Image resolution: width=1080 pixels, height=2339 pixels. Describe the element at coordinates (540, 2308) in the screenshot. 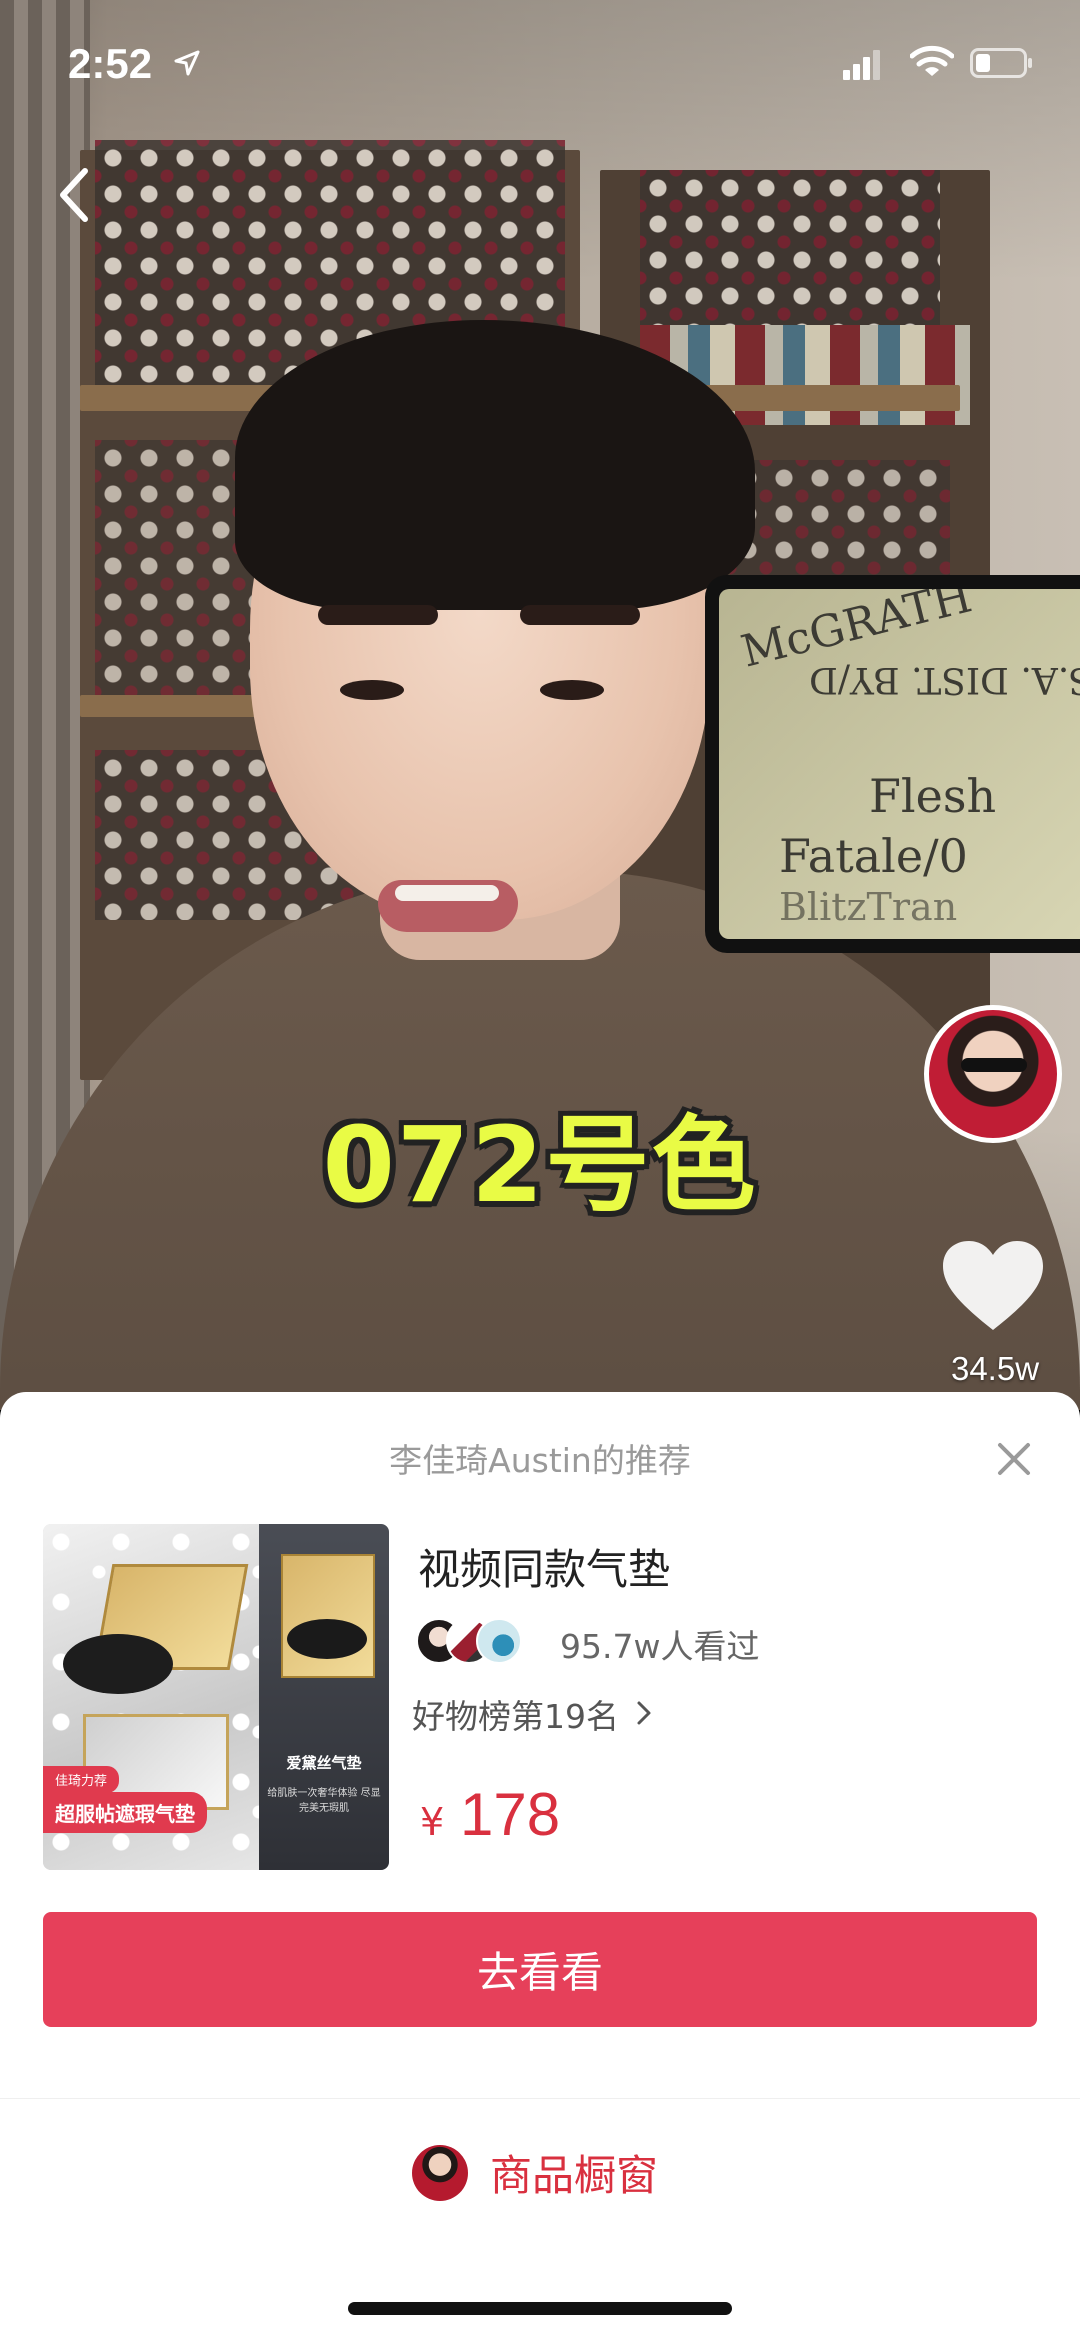

I see `home-indicator` at that location.